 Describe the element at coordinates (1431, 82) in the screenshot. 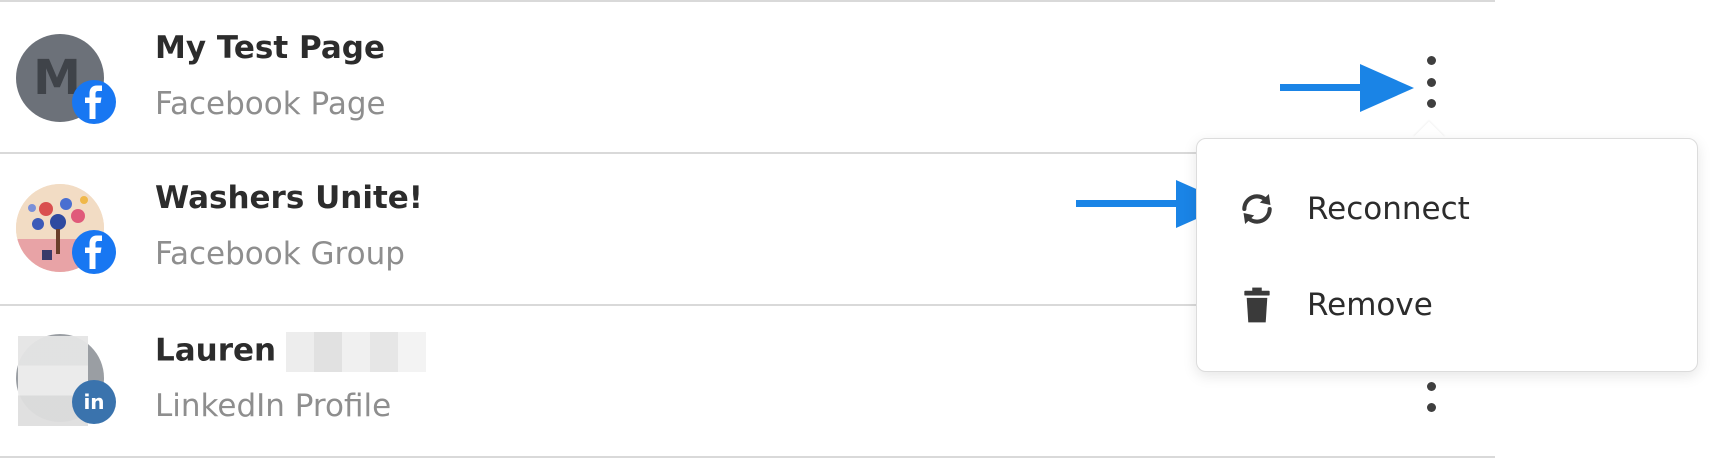

I see `more-options-button` at that location.